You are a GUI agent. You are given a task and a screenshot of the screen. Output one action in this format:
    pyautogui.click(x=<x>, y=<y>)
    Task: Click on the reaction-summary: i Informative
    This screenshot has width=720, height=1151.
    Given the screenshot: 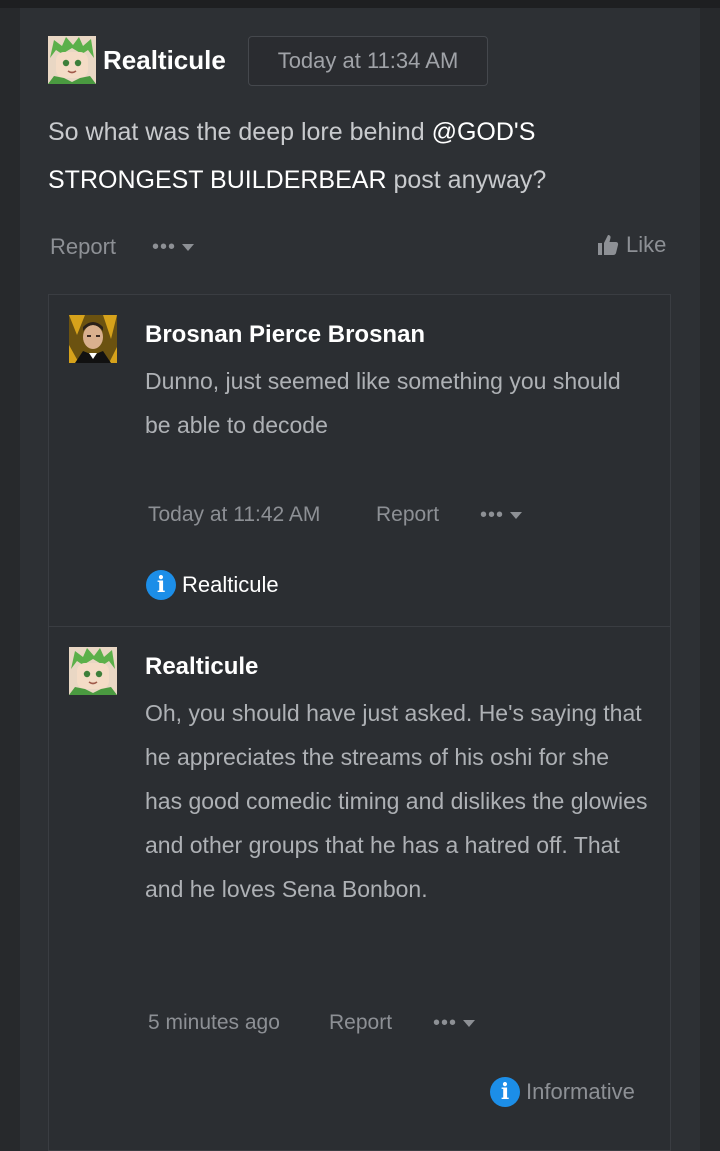 What is the action you would take?
    pyautogui.click(x=562, y=1092)
    